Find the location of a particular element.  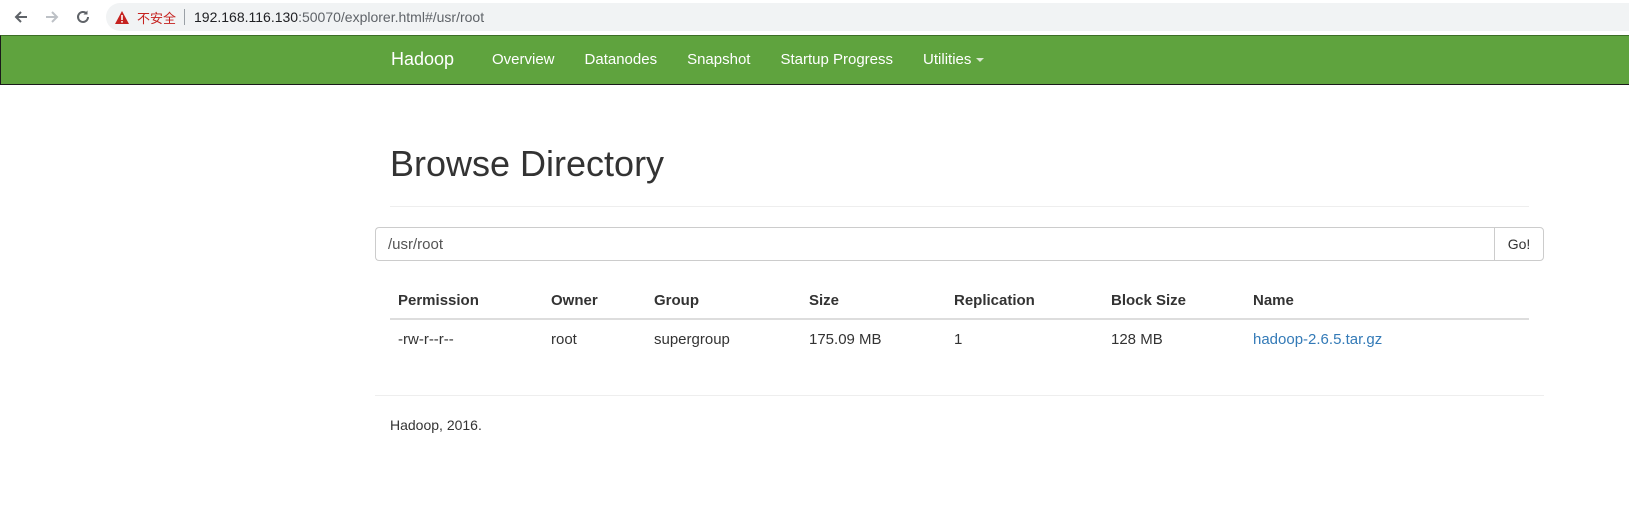

header-name: Name is located at coordinates (1387, 301).